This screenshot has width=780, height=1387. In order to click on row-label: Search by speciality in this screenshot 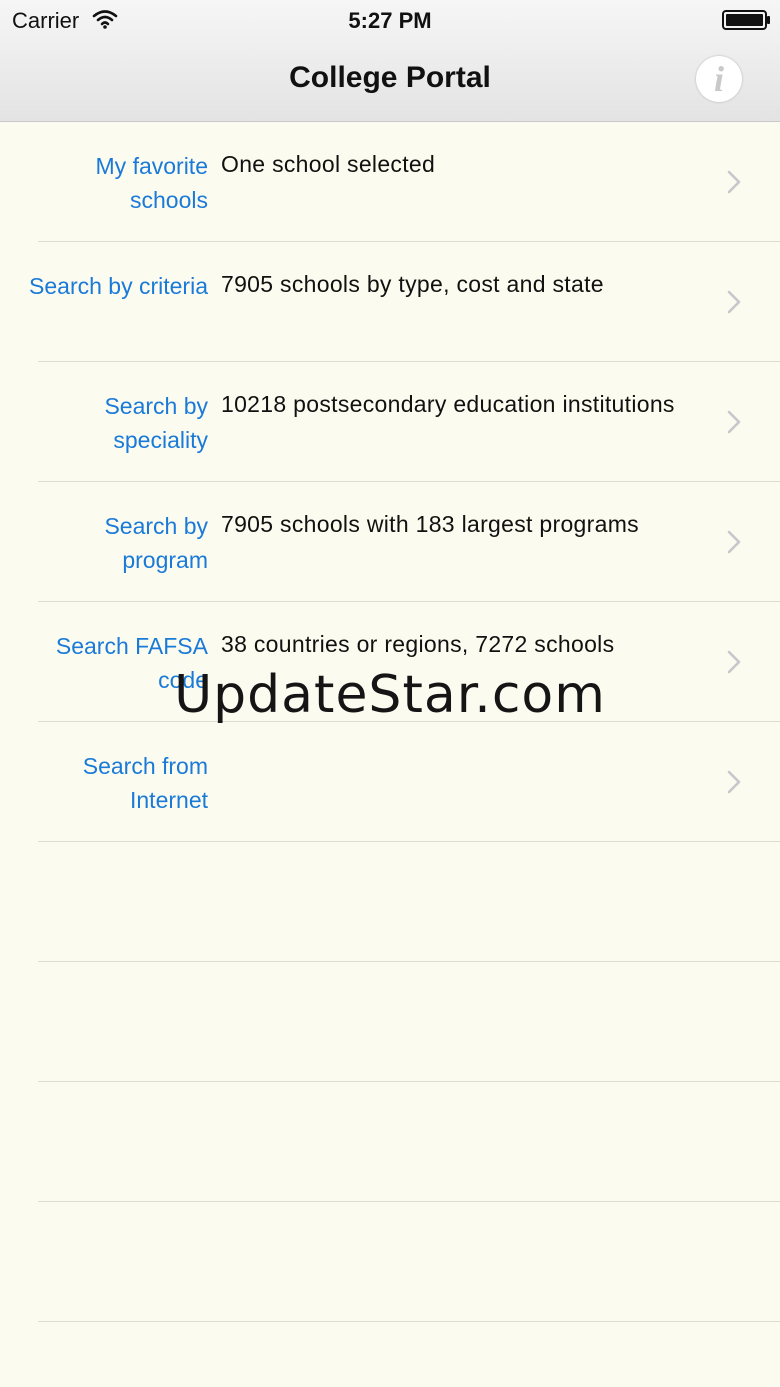, I will do `click(156, 423)`.